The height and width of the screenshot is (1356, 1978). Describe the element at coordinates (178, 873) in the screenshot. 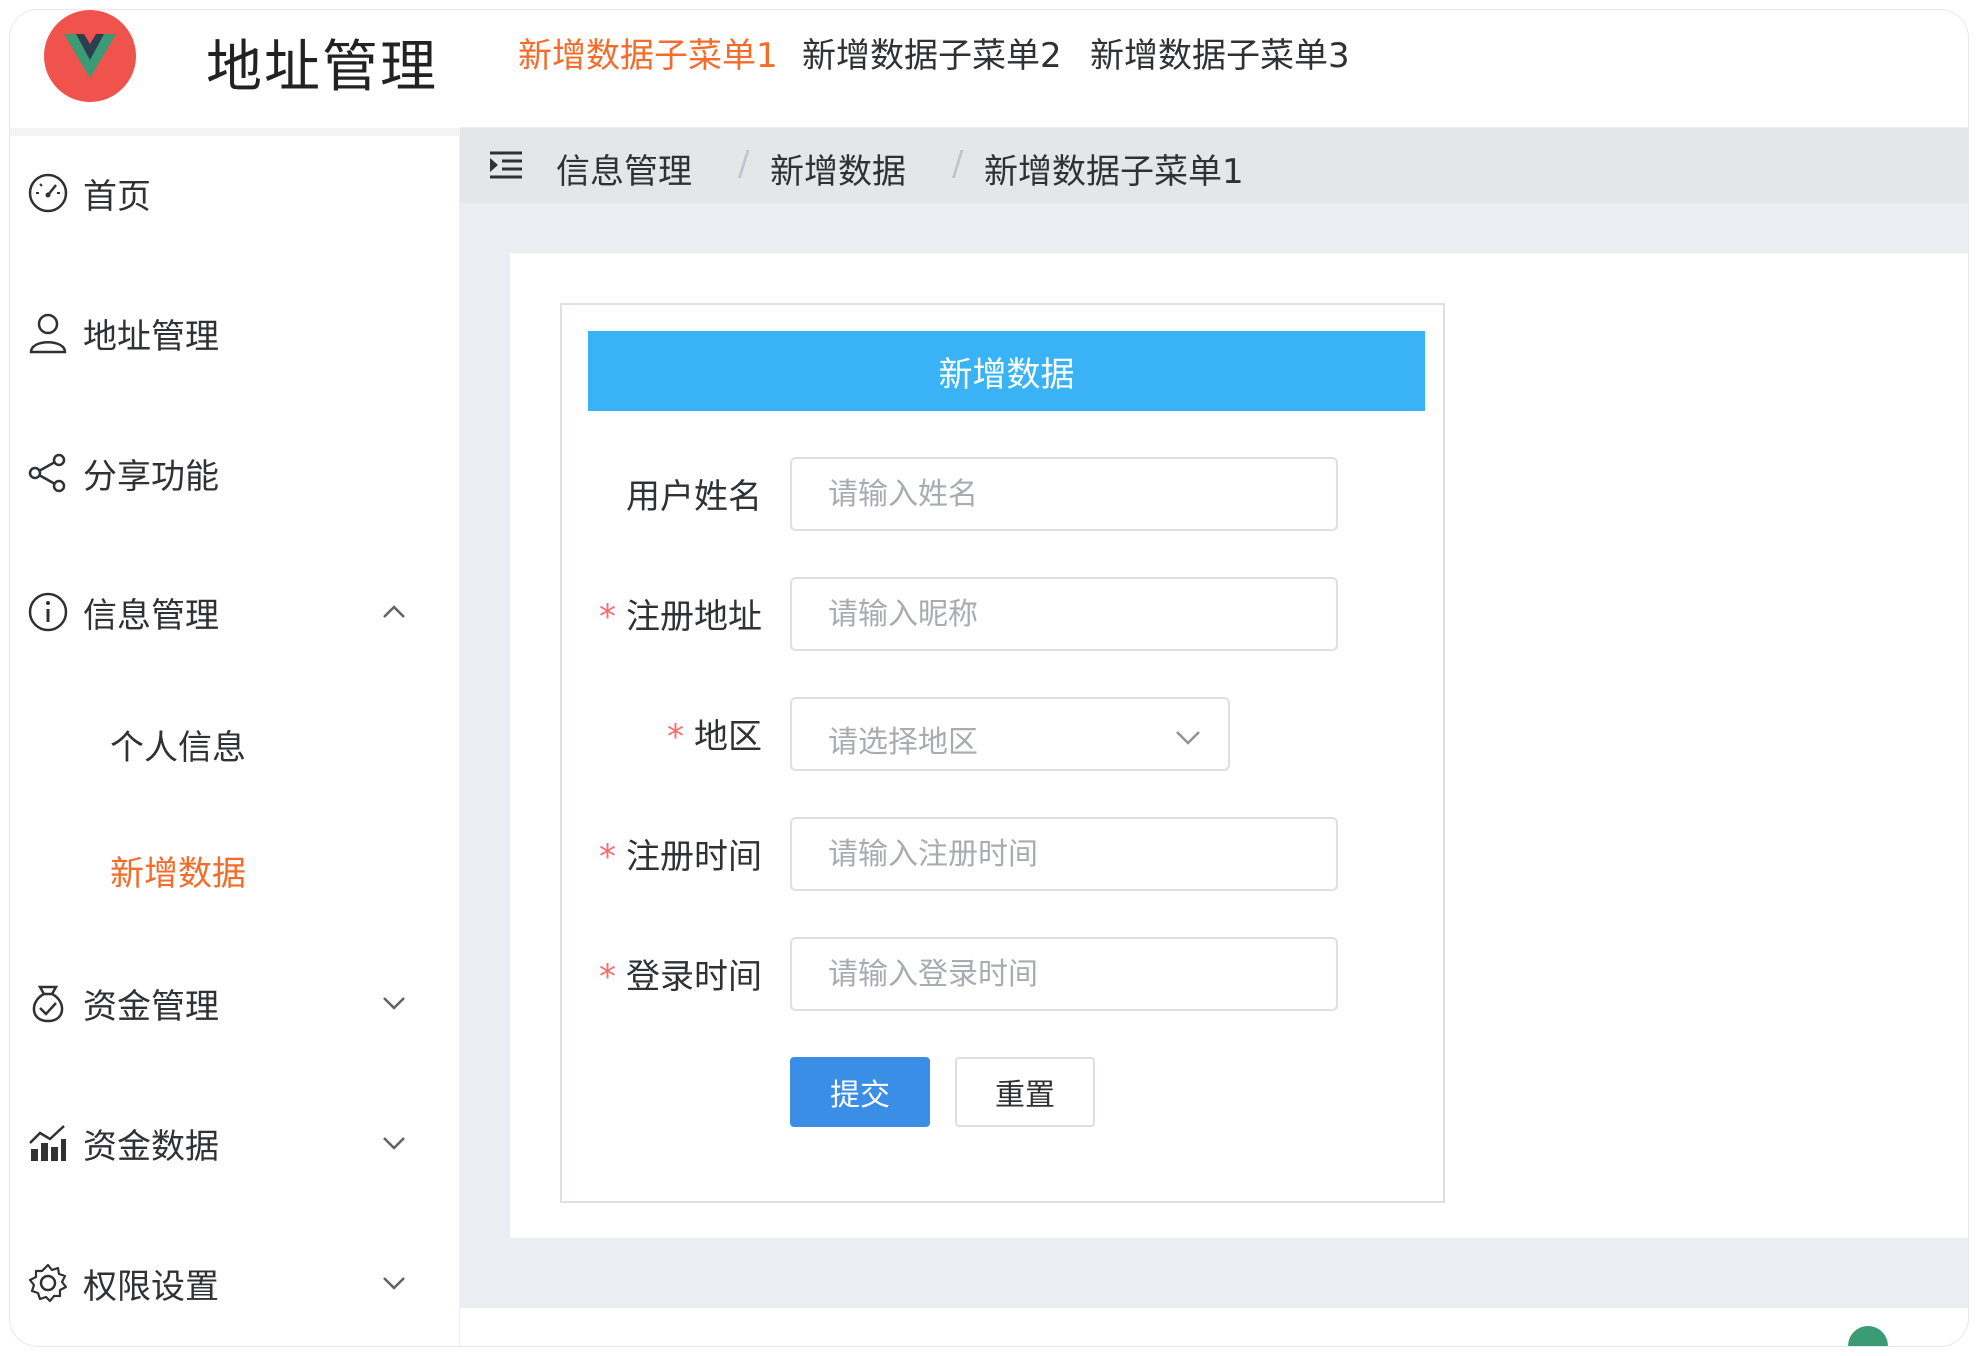

I see `sidebar-subitem-label: 新增数据` at that location.